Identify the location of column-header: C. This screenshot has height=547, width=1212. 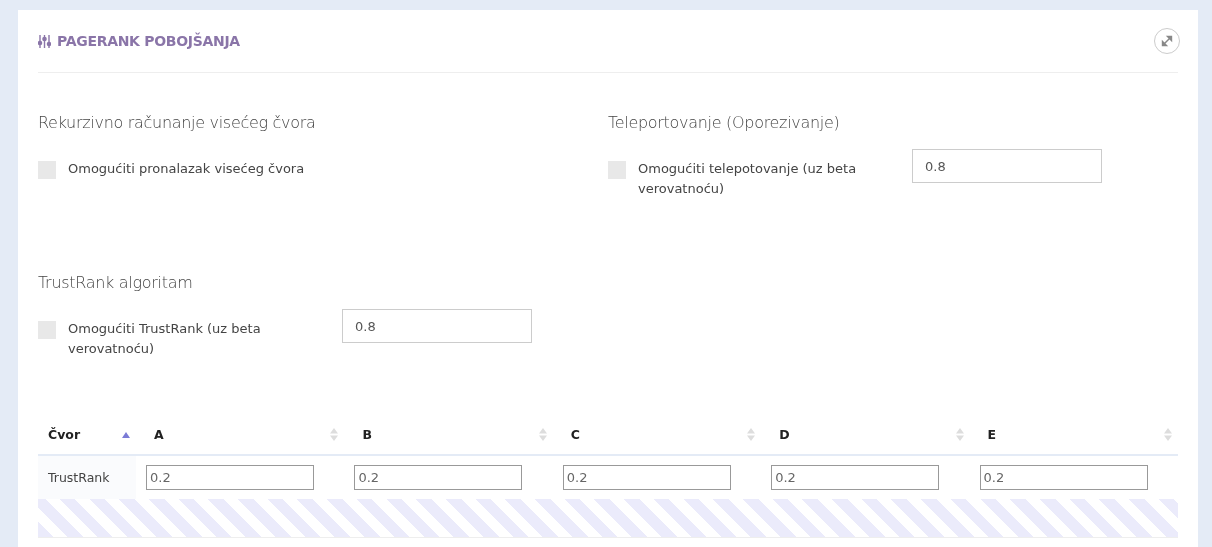
(657, 435).